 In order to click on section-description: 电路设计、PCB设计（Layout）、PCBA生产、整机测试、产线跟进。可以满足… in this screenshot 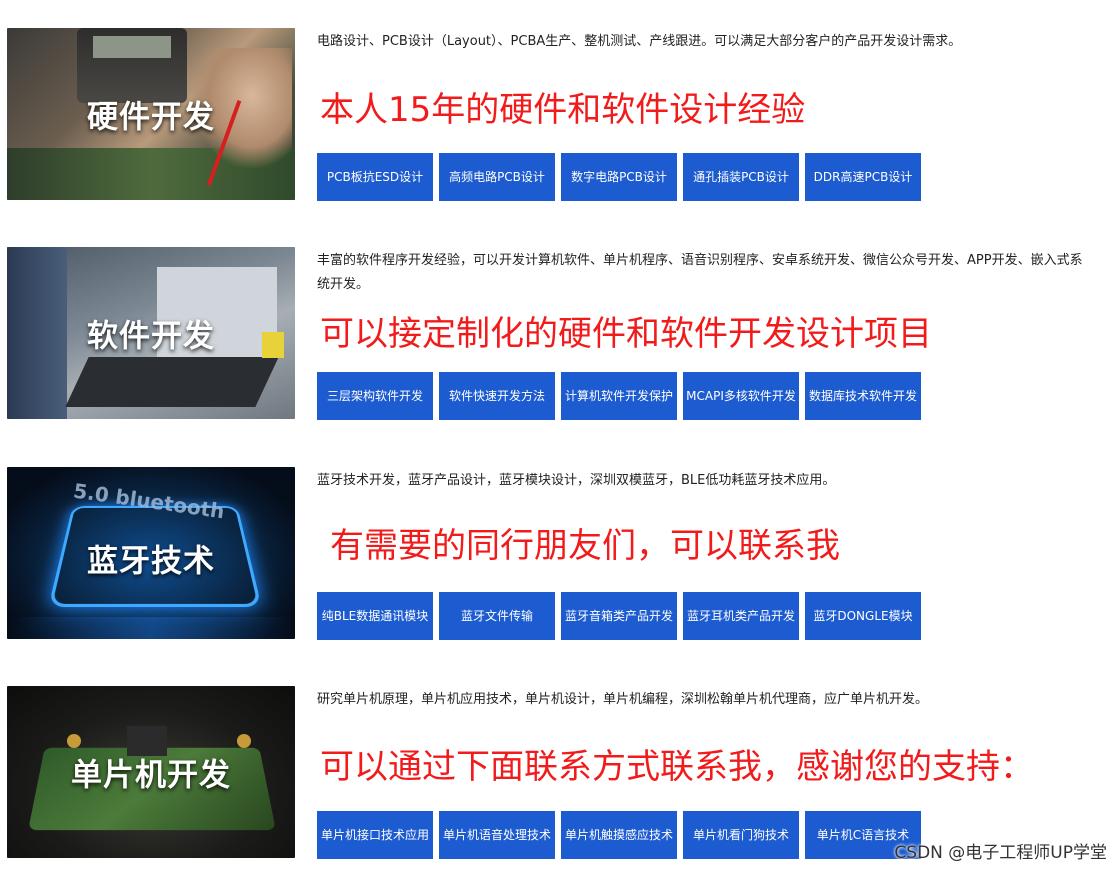, I will do `click(639, 41)`.